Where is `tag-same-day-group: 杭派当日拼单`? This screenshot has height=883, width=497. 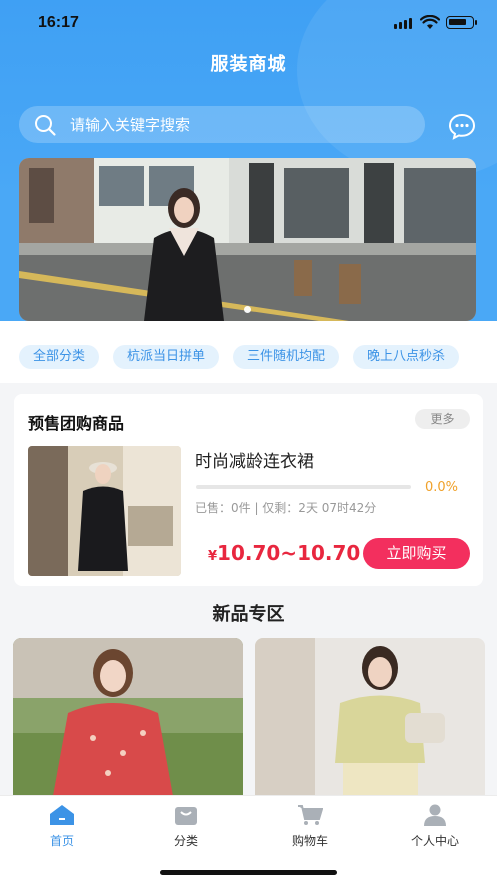 tag-same-day-group: 杭派当日拼单 is located at coordinates (166, 357).